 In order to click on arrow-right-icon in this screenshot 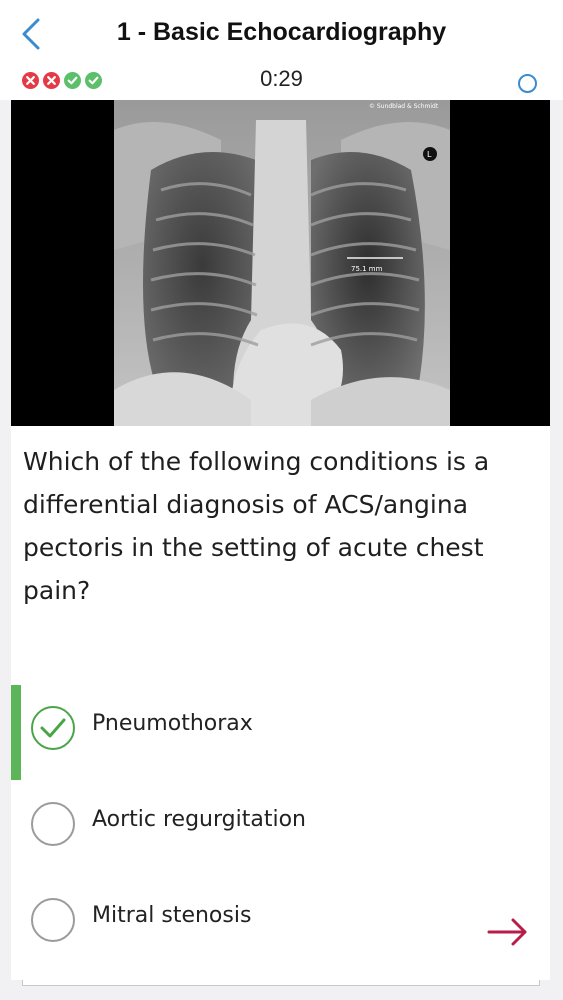, I will do `click(507, 932)`.